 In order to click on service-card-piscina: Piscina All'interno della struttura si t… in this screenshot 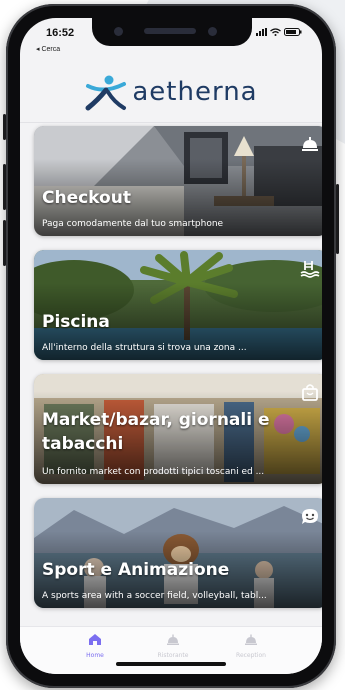, I will do `click(178, 305)`.